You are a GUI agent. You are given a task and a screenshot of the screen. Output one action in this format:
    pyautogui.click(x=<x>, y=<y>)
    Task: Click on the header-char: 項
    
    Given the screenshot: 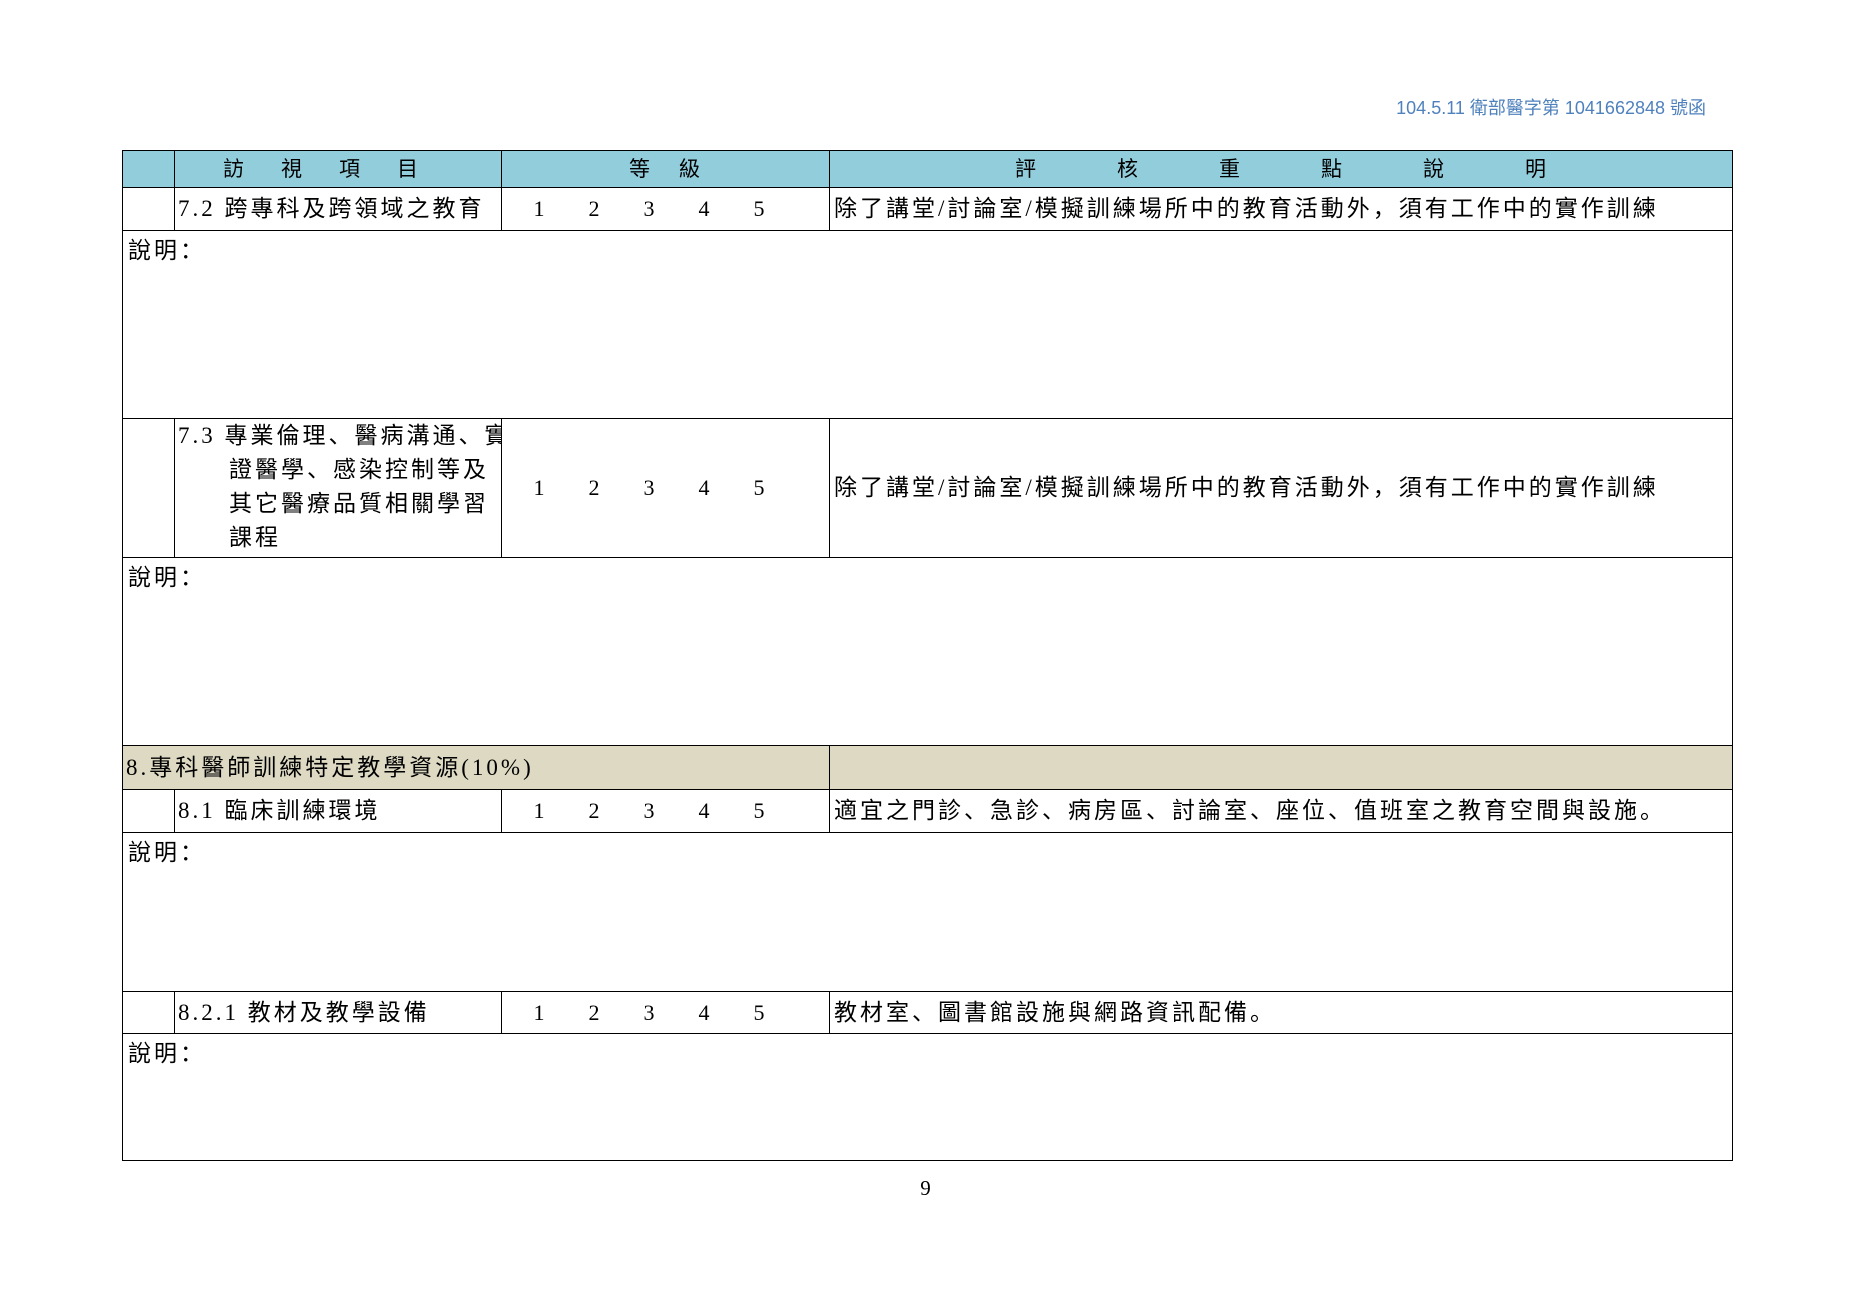 What is the action you would take?
    pyautogui.click(x=349, y=169)
    